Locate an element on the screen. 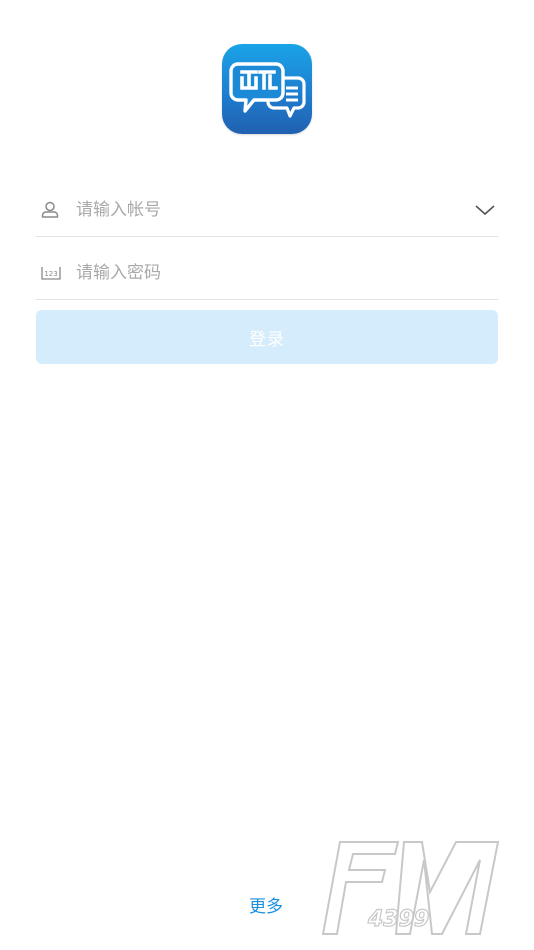 The height and width of the screenshot is (950, 534). user-icon is located at coordinates (50, 210).